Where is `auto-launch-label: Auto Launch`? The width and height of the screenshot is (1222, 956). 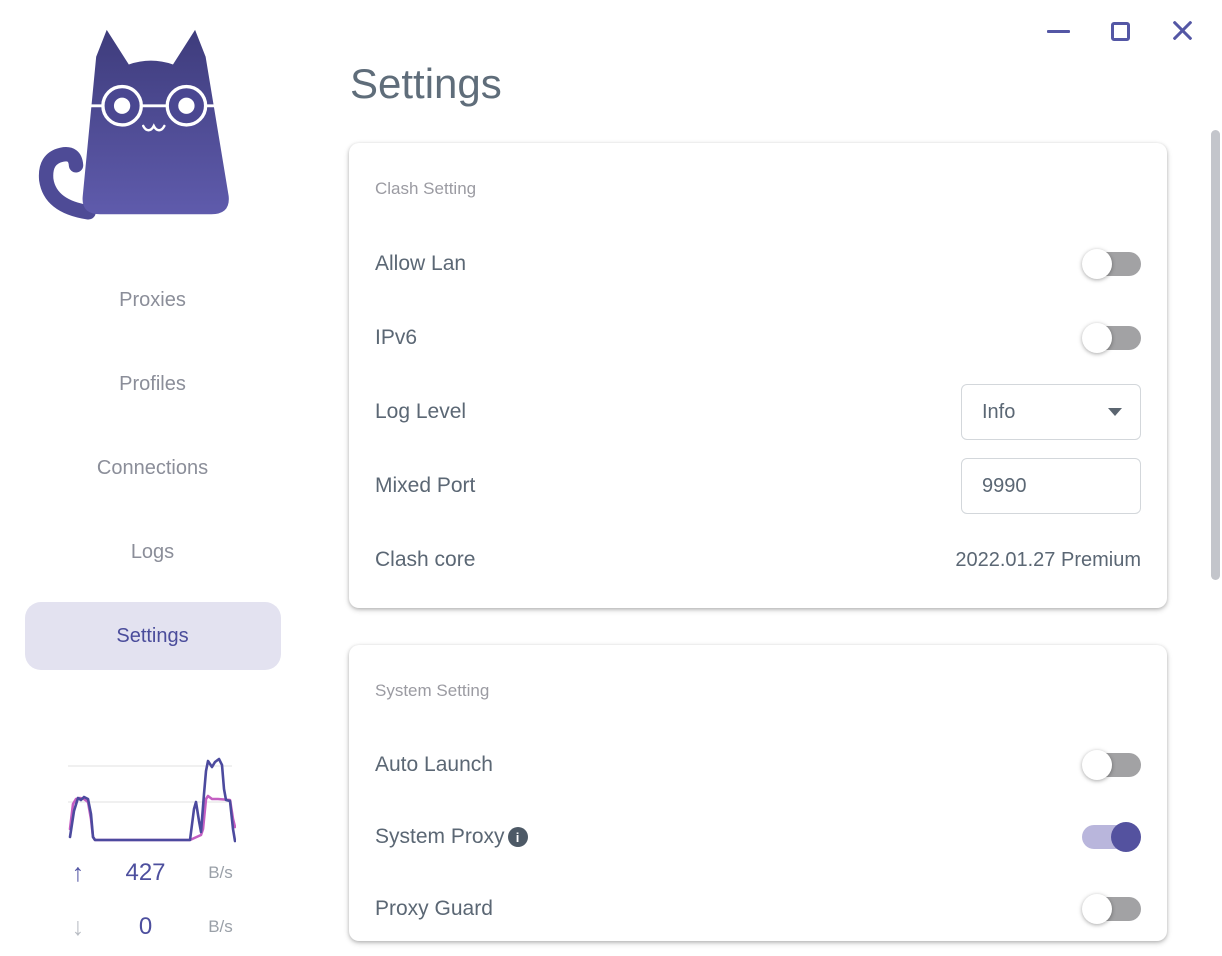
auto-launch-label: Auto Launch is located at coordinates (434, 764).